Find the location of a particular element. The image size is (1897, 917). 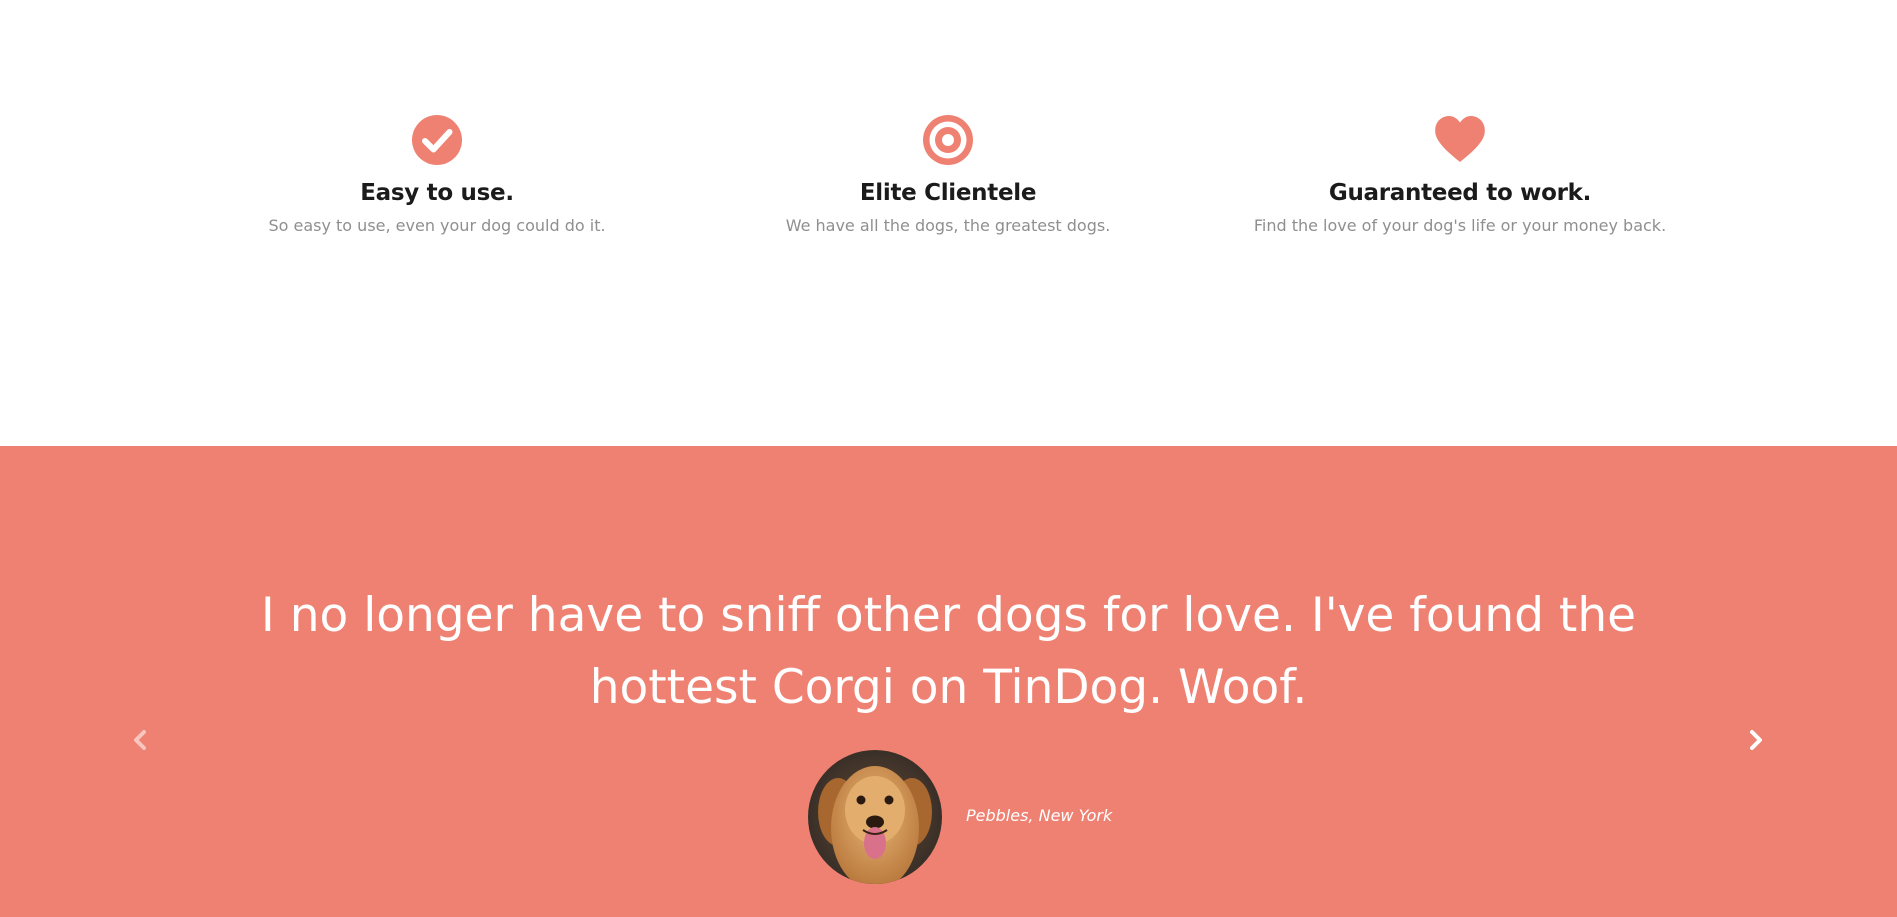

chevron-left-icon is located at coordinates (140, 740).